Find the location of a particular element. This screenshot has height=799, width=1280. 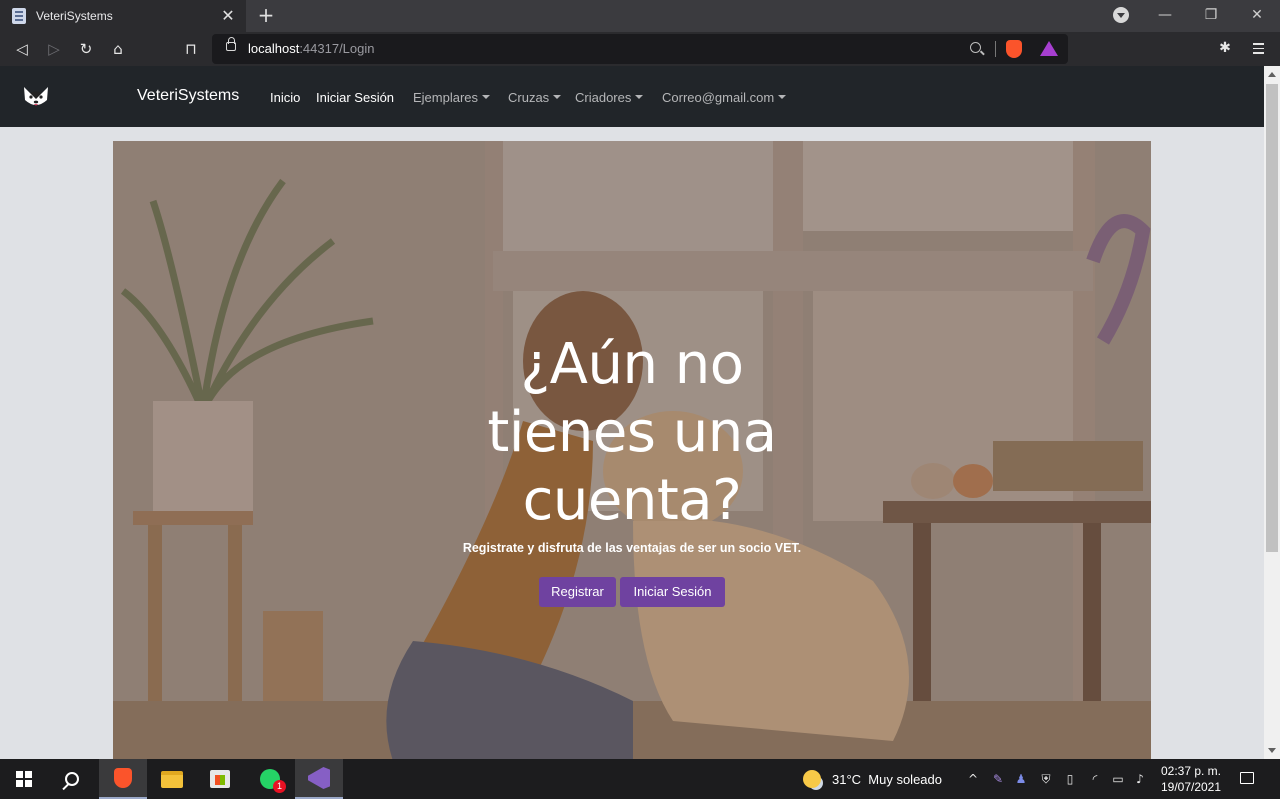

search-icon is located at coordinates (72, 779).